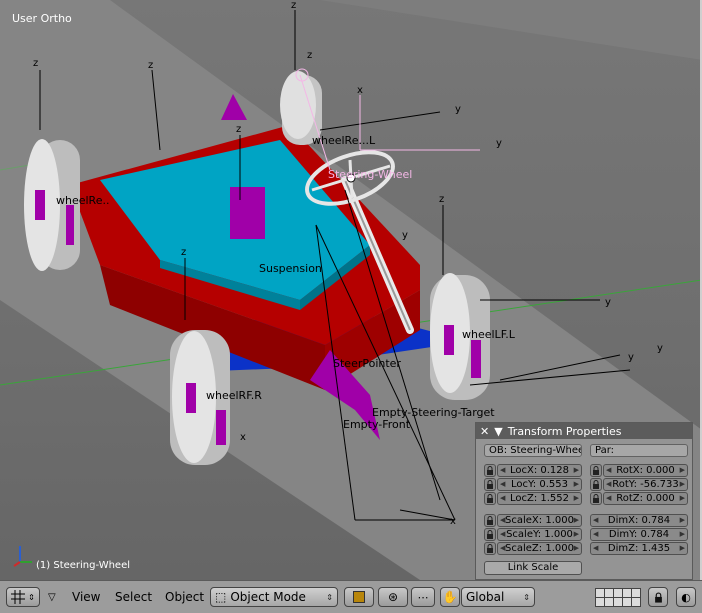  Describe the element at coordinates (639, 450) in the screenshot. I see `parent-field: Par:` at that location.